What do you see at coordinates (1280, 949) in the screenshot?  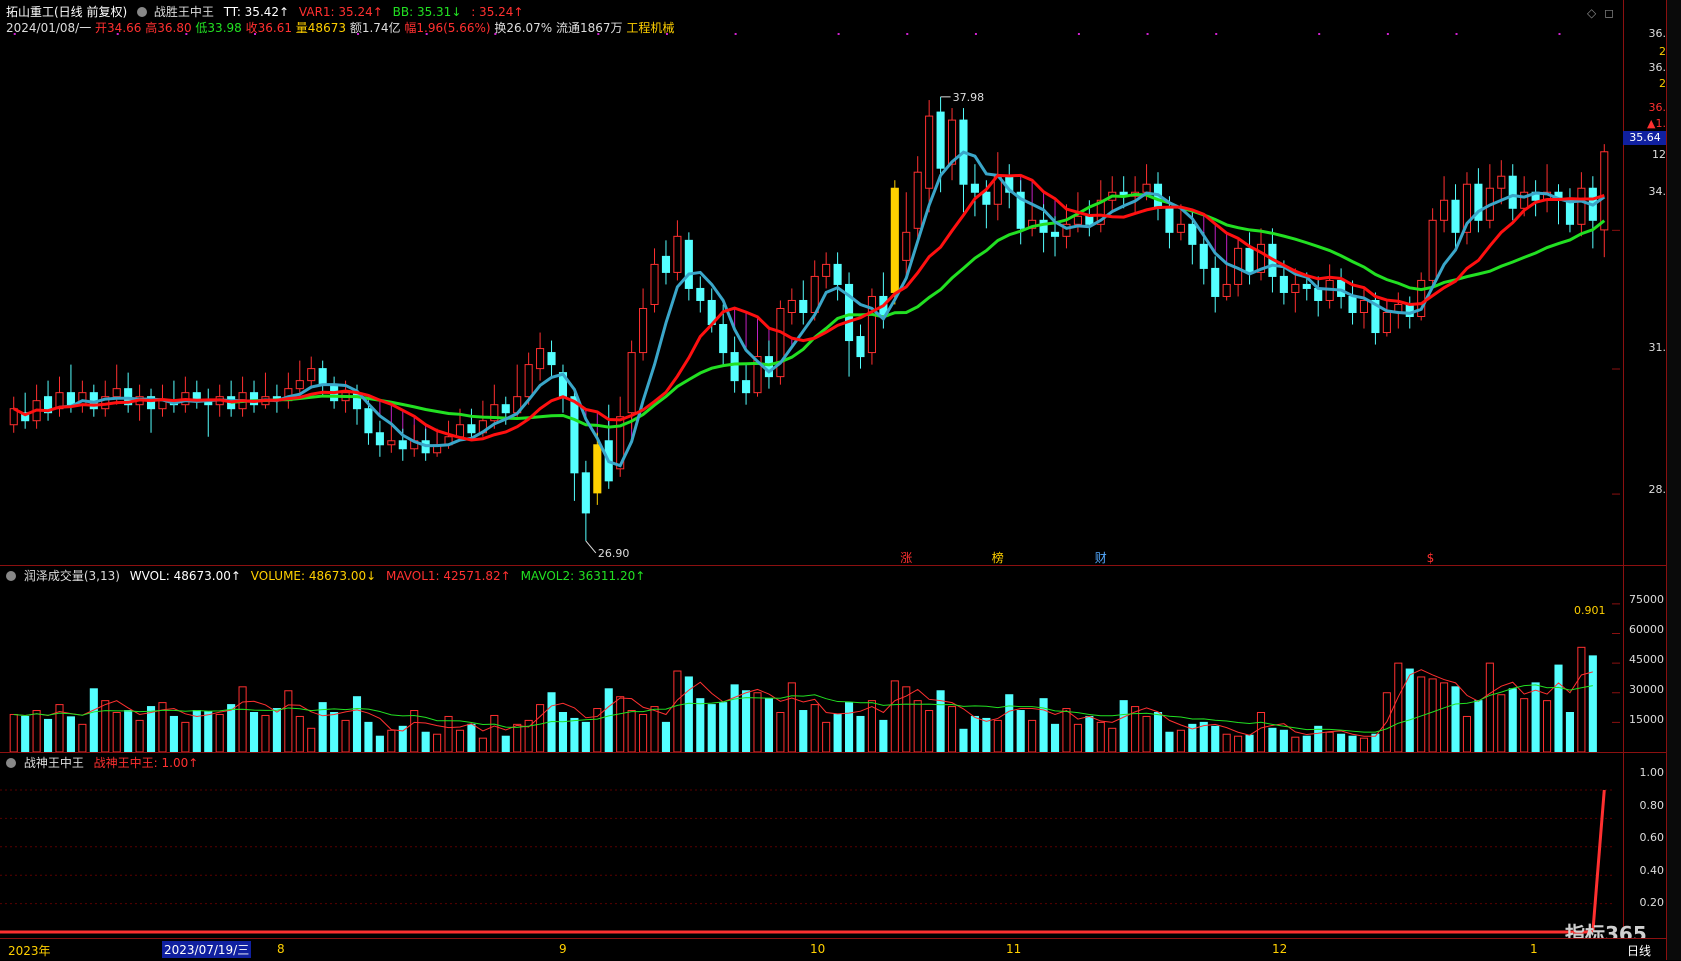 I see `time-label-dec: 12` at bounding box center [1280, 949].